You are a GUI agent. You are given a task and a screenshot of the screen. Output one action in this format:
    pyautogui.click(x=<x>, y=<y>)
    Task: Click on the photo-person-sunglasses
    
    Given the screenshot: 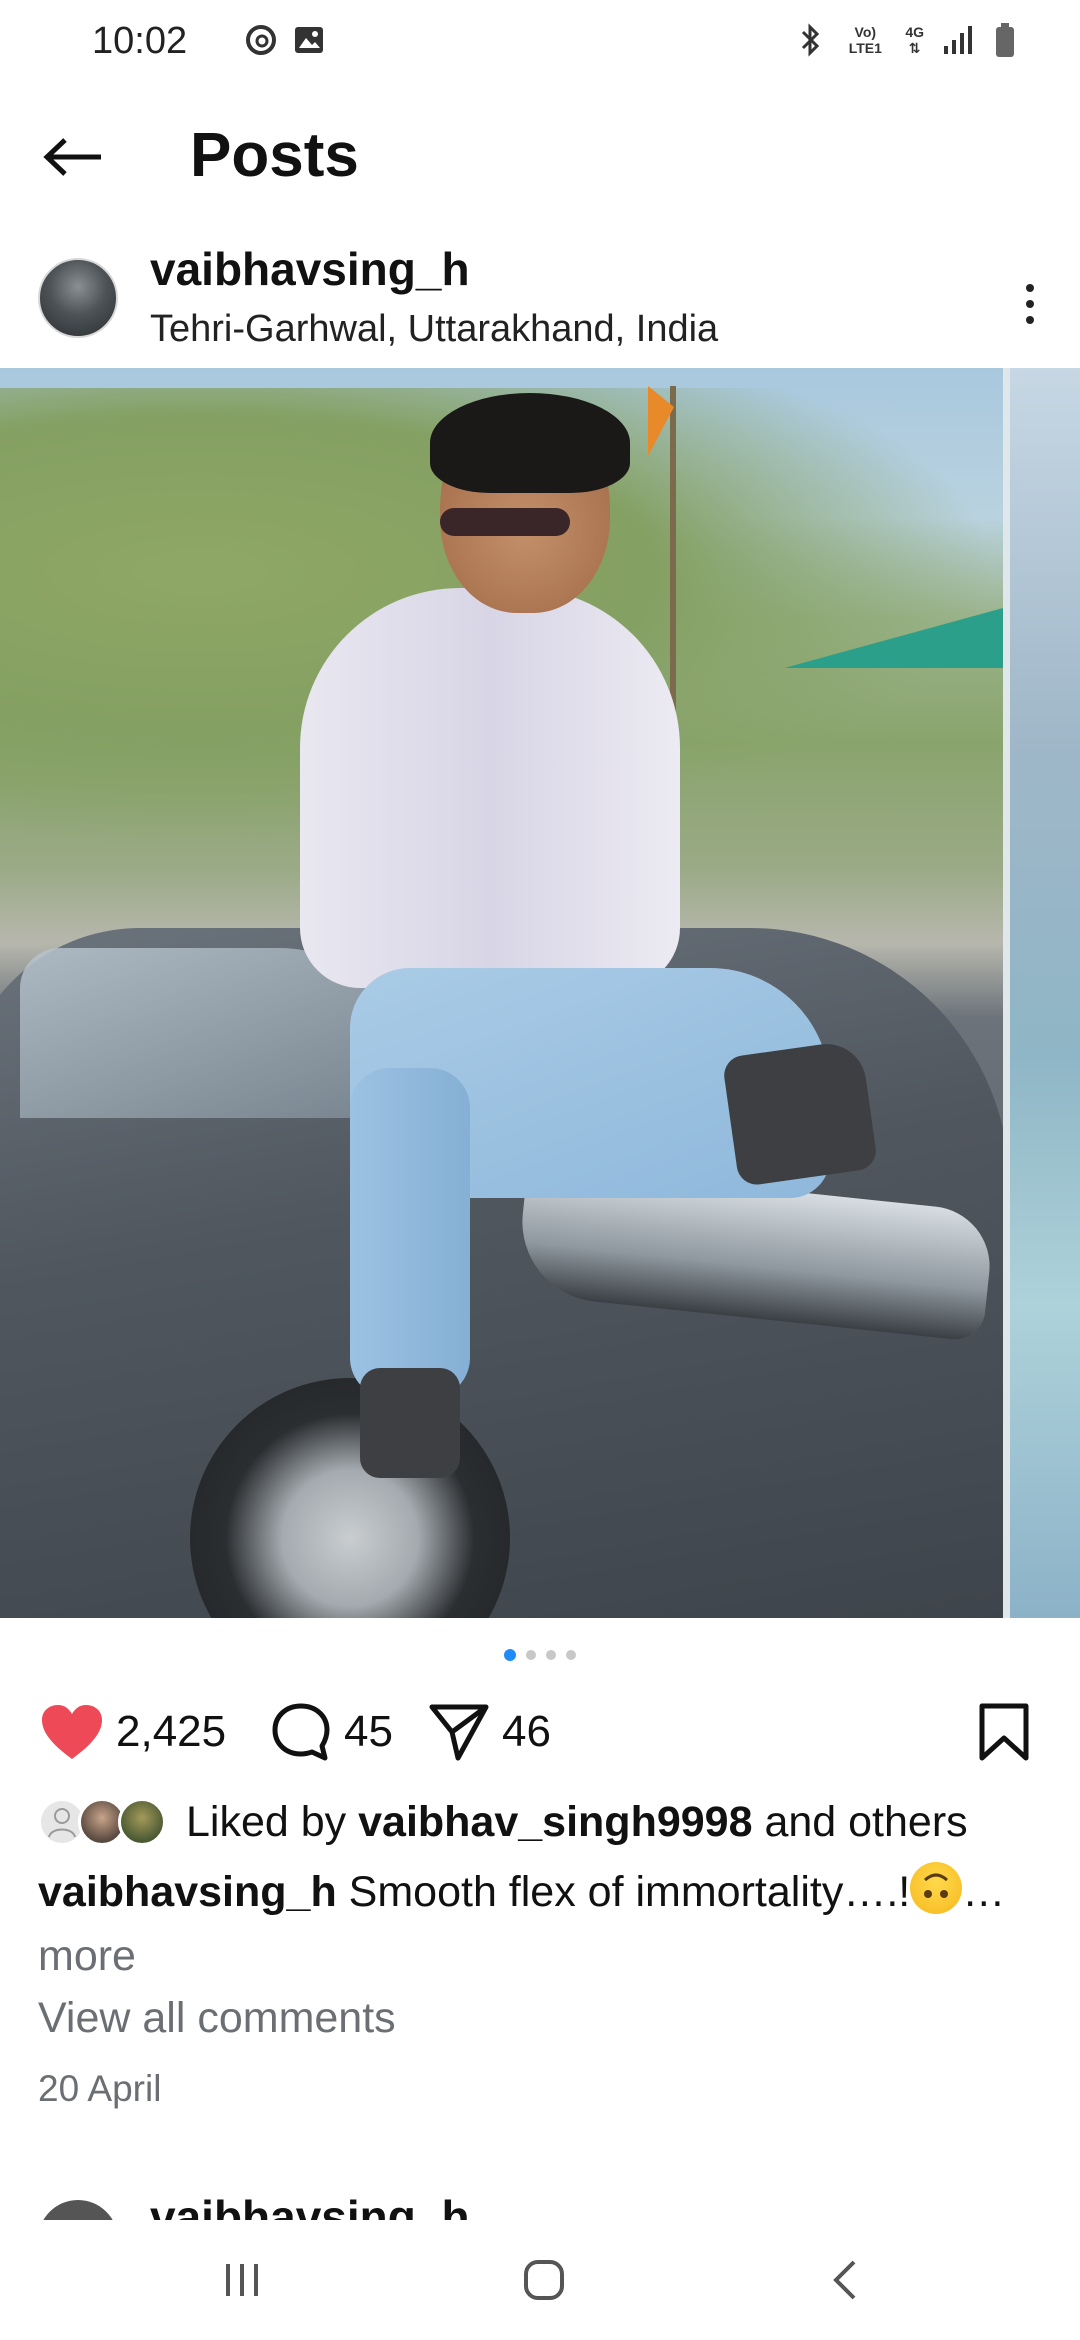 What is the action you would take?
    pyautogui.click(x=505, y=522)
    